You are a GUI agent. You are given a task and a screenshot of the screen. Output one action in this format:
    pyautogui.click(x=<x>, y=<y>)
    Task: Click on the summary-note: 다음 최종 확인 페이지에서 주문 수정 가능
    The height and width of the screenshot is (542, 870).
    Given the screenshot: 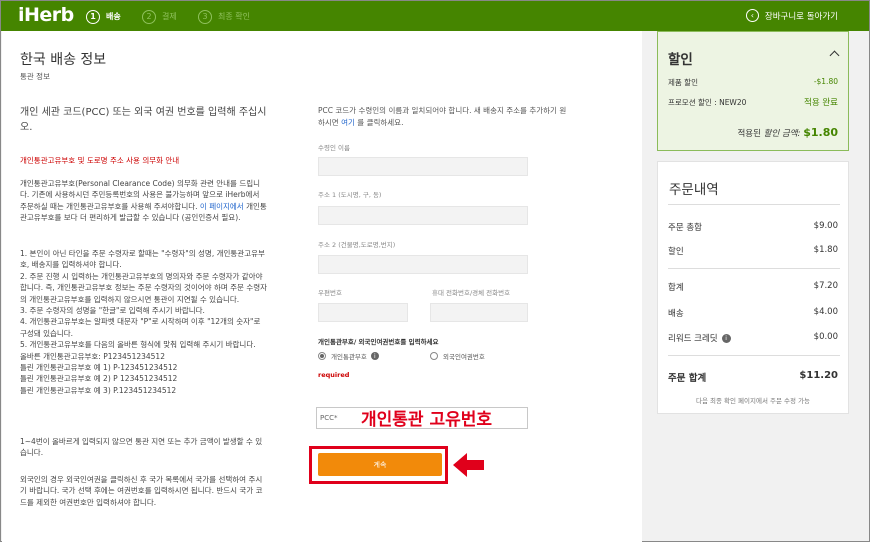 What is the action you would take?
    pyautogui.click(x=753, y=401)
    